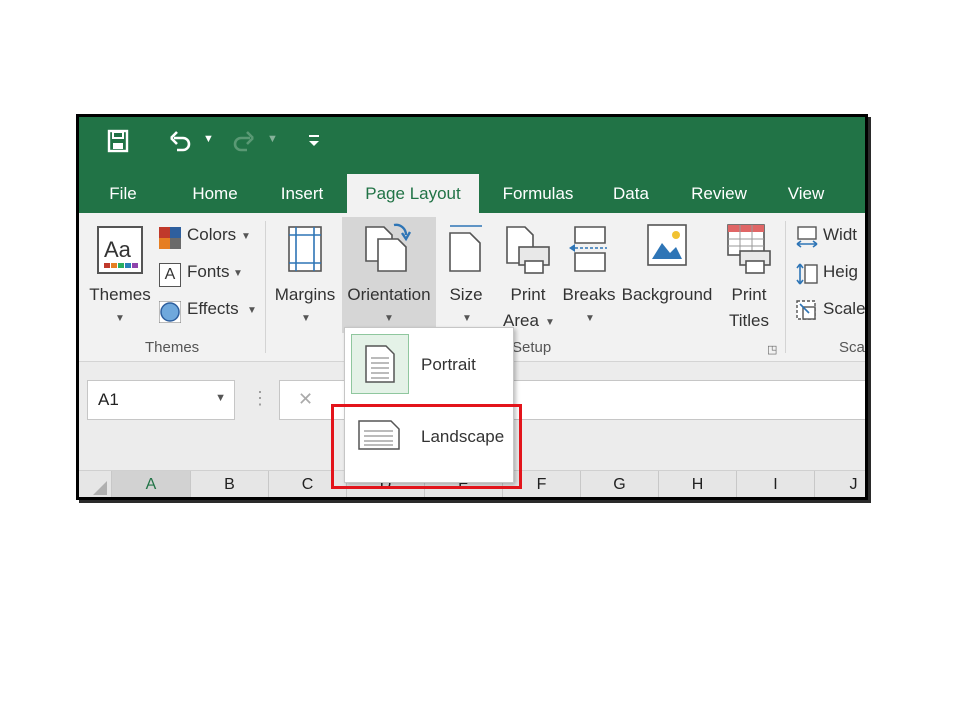 This screenshot has height=720, width=960. I want to click on fonts-dropdown-icon: ▼, so click(238, 273).